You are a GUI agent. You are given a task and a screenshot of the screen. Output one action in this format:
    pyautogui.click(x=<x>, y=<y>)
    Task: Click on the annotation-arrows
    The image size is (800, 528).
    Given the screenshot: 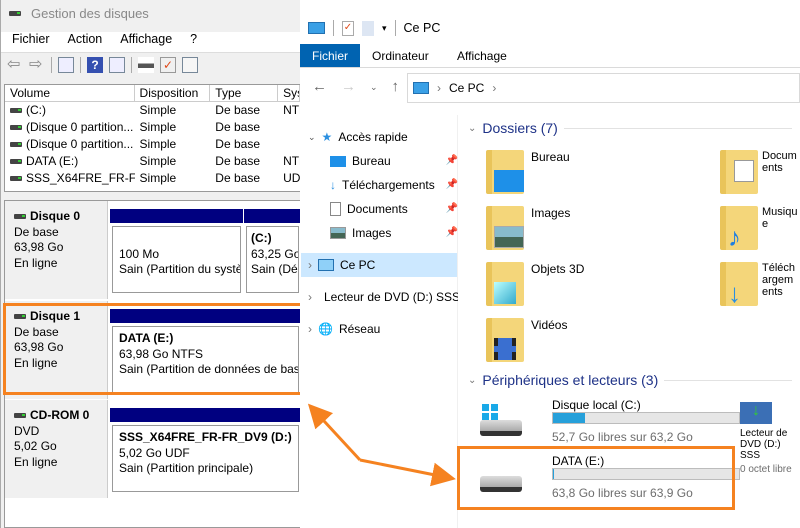 What is the action you would take?
    pyautogui.click(x=381, y=445)
    